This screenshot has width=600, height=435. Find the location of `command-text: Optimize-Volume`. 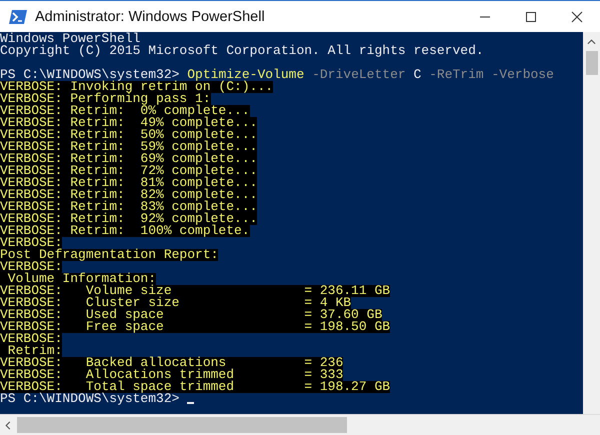

command-text: Optimize-Volume is located at coordinates (245, 75).